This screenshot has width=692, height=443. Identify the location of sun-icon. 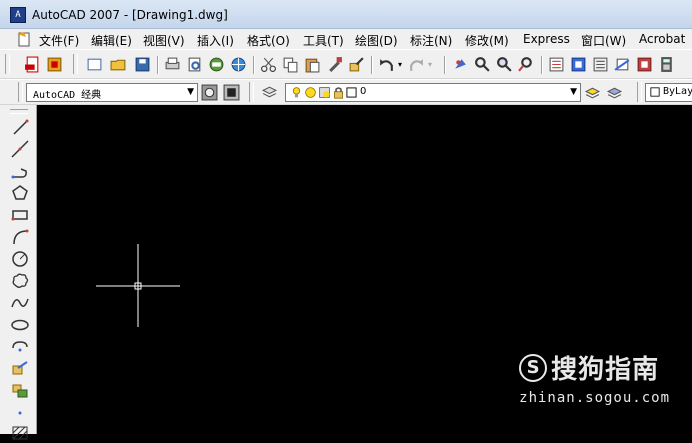
(310, 92).